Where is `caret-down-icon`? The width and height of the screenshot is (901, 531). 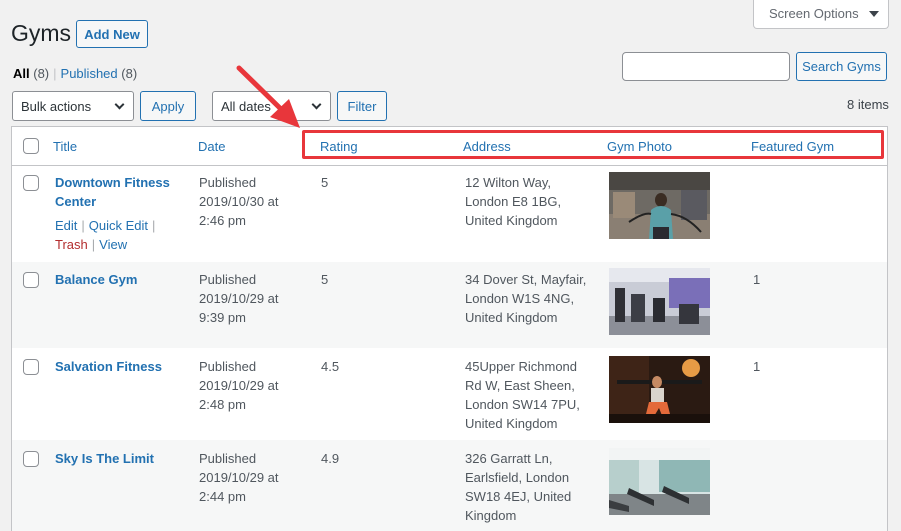 caret-down-icon is located at coordinates (873, 13).